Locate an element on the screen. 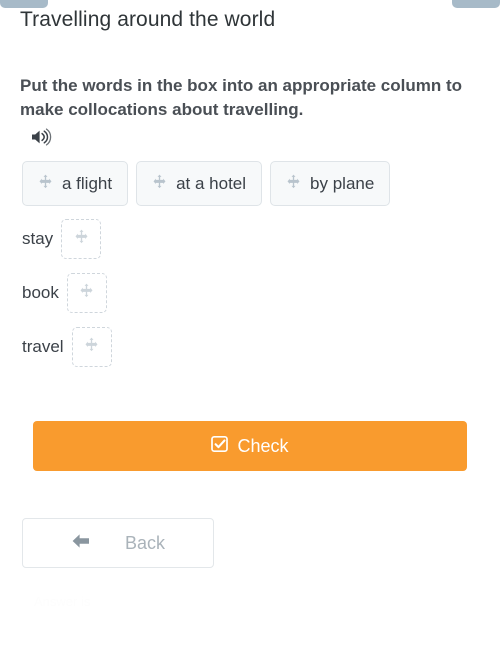 This screenshot has width=500, height=649. collocation-row: book is located at coordinates (67, 293).